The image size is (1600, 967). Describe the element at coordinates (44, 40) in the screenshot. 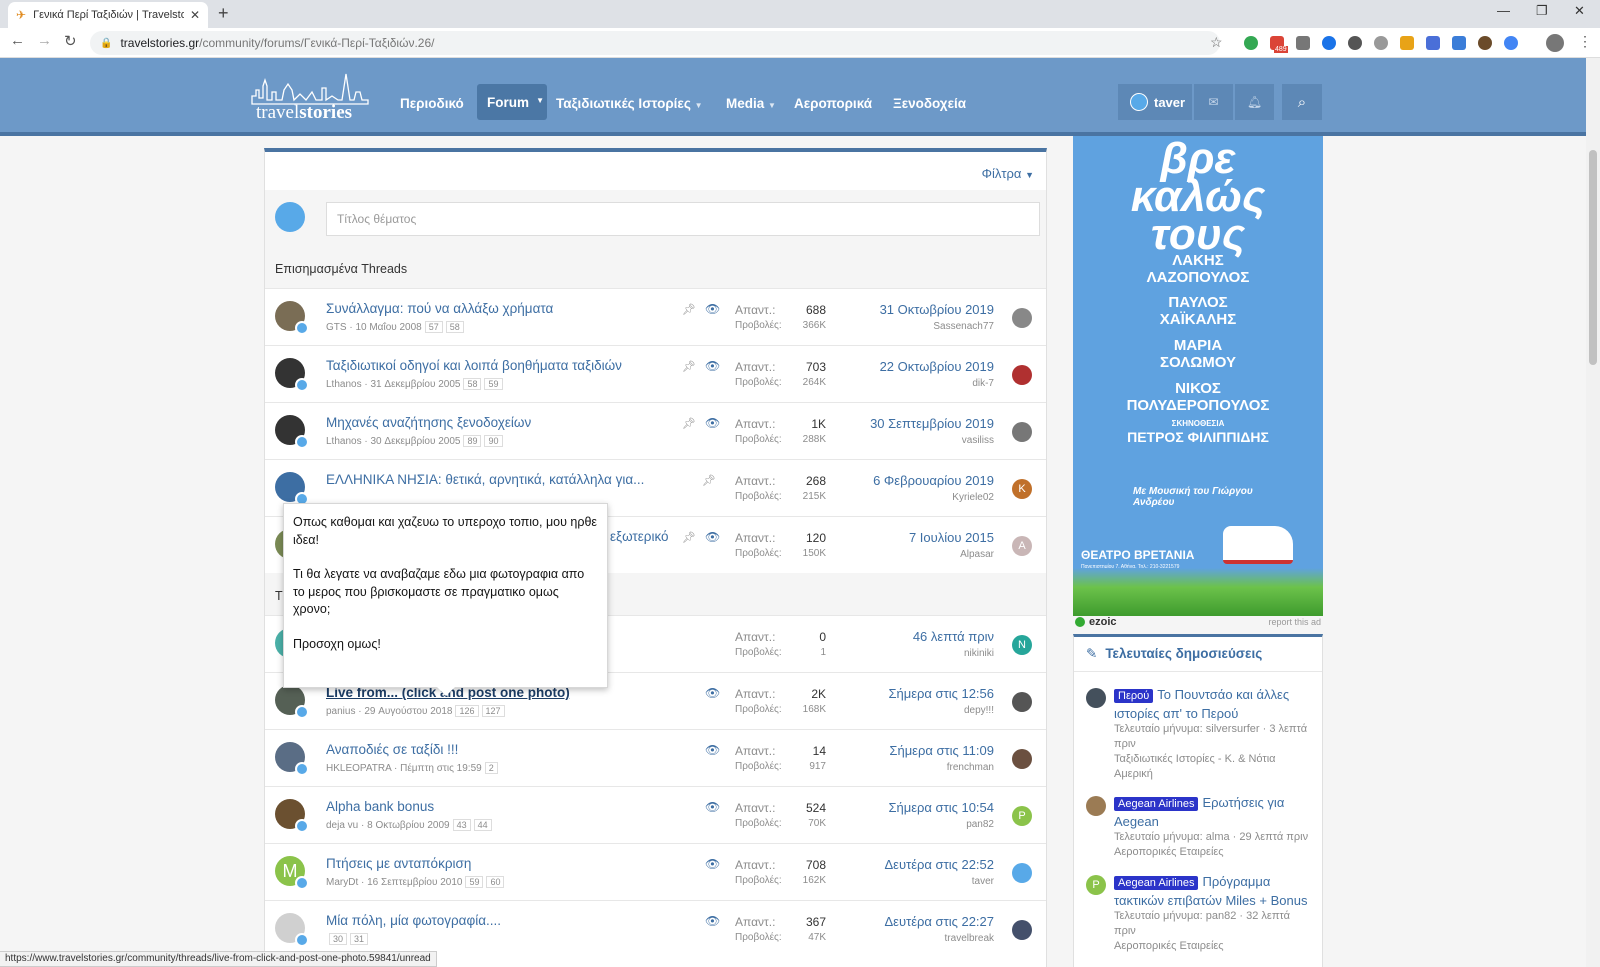

I see `forward-icon: →` at that location.